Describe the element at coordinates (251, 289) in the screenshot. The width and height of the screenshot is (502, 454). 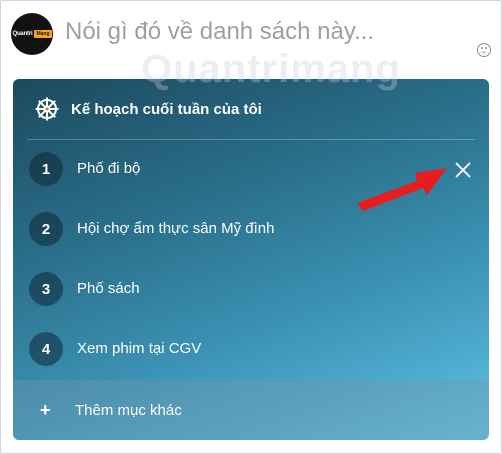
I see `list-item: 3 Phố sách` at that location.